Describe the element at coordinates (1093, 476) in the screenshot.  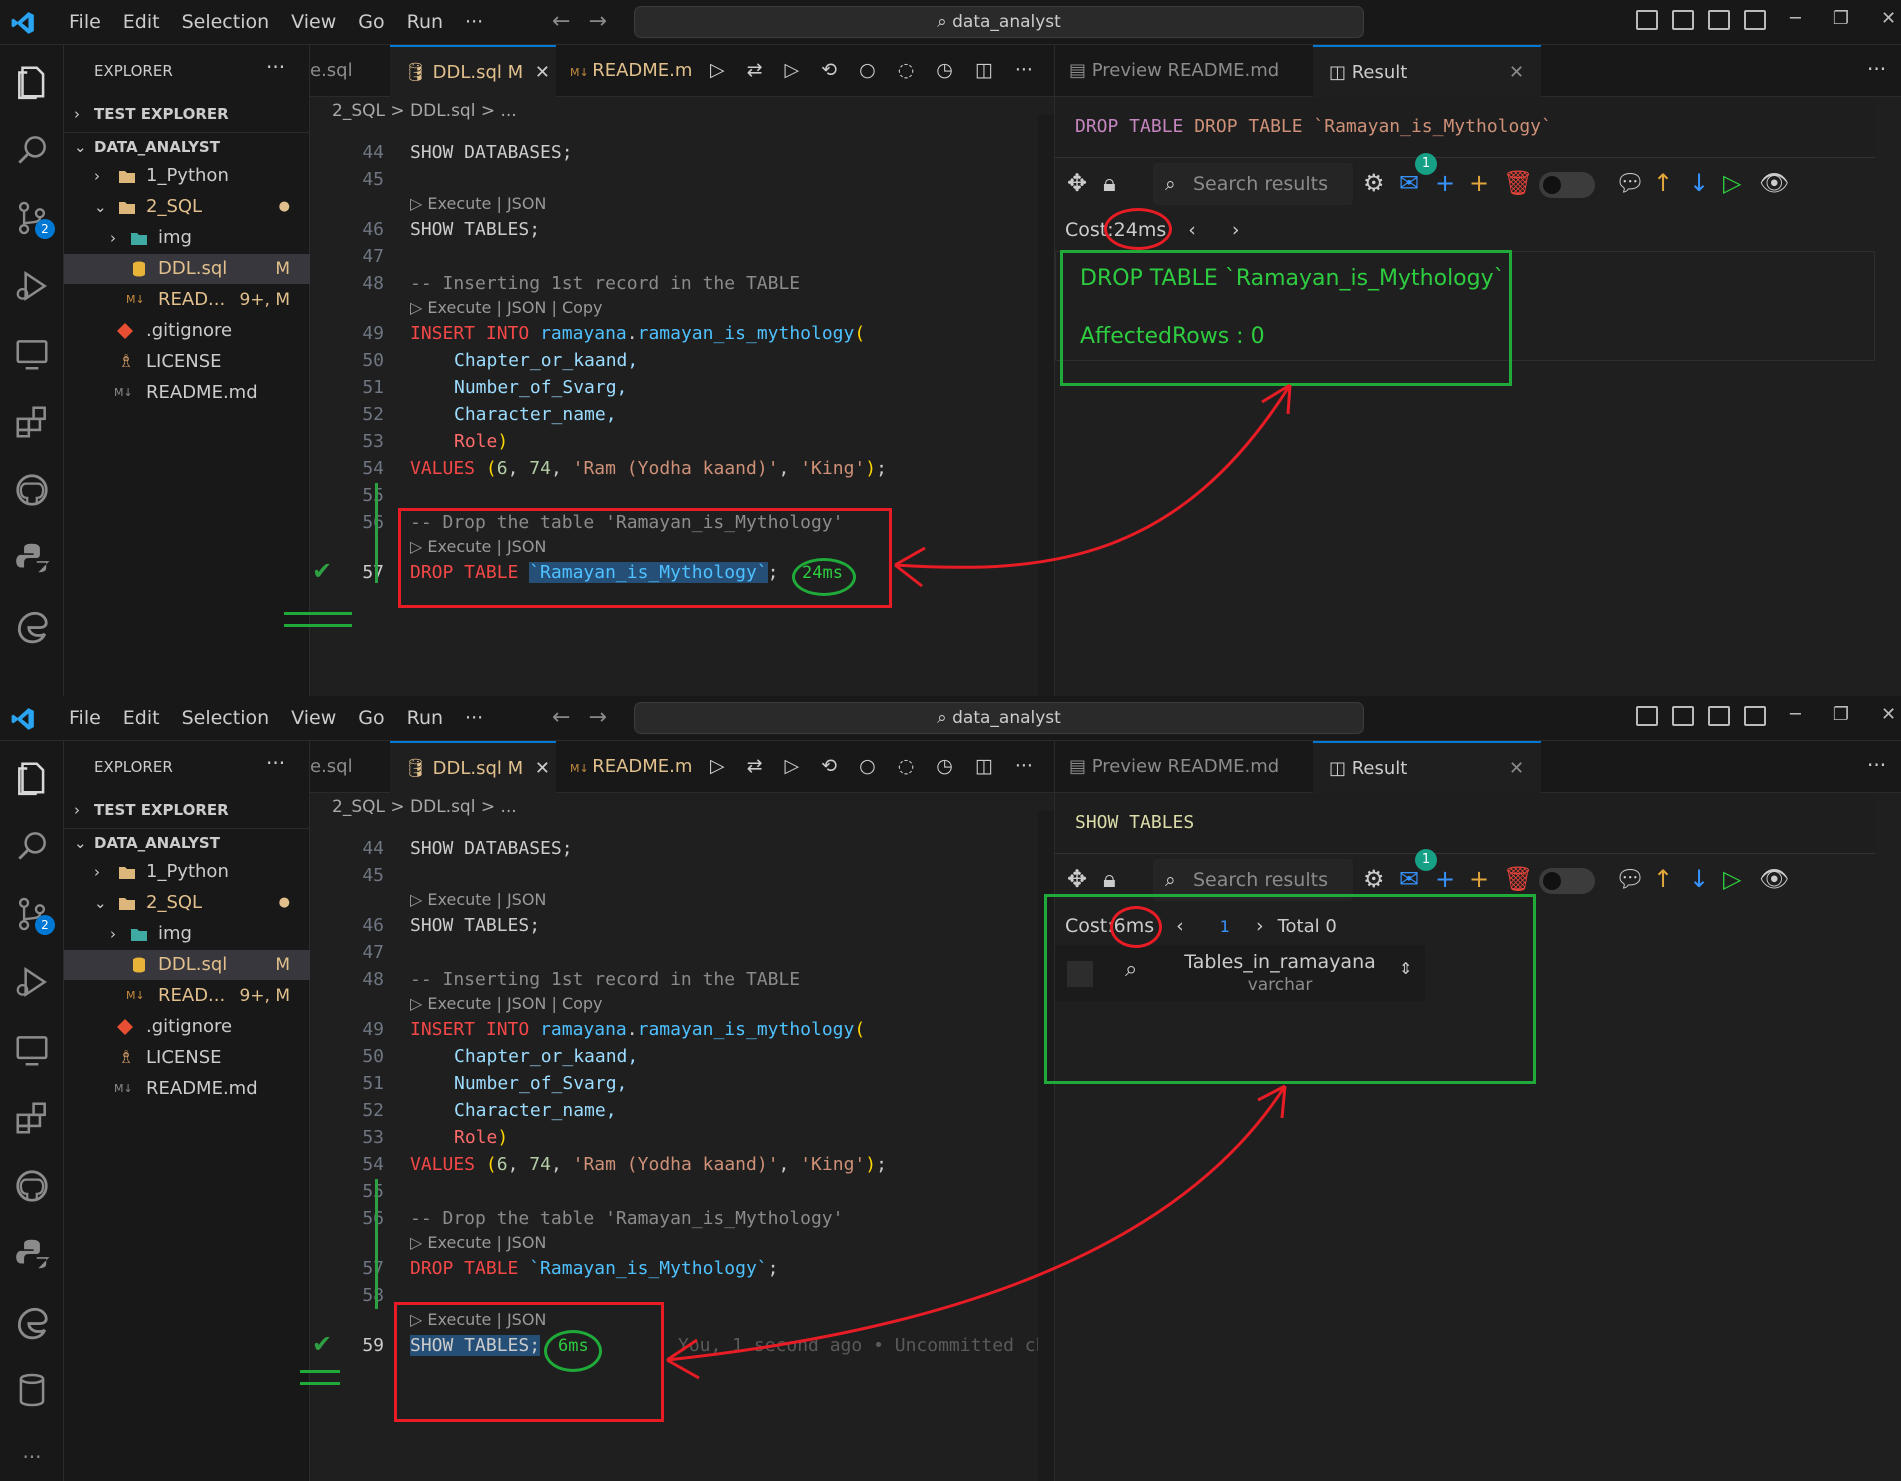
I see `arrow-top` at that location.